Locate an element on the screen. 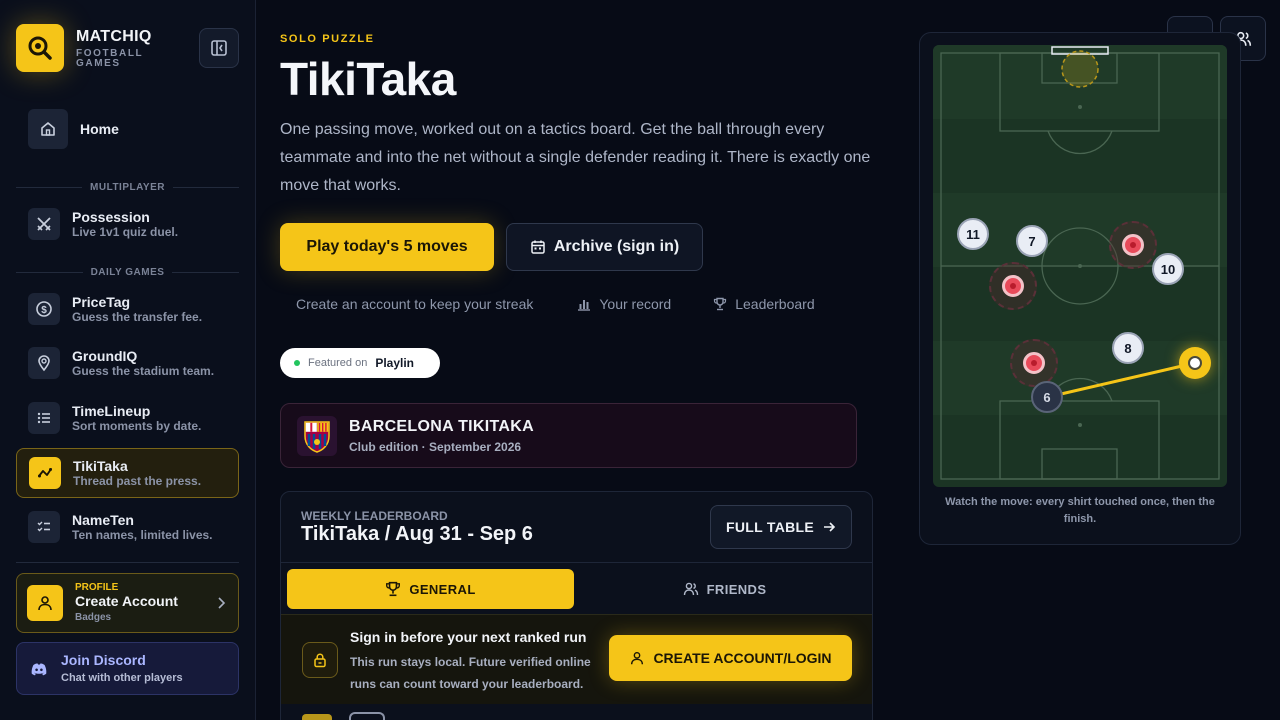 This screenshot has width=1280, height=720. player-11: 11 is located at coordinates (973, 234).